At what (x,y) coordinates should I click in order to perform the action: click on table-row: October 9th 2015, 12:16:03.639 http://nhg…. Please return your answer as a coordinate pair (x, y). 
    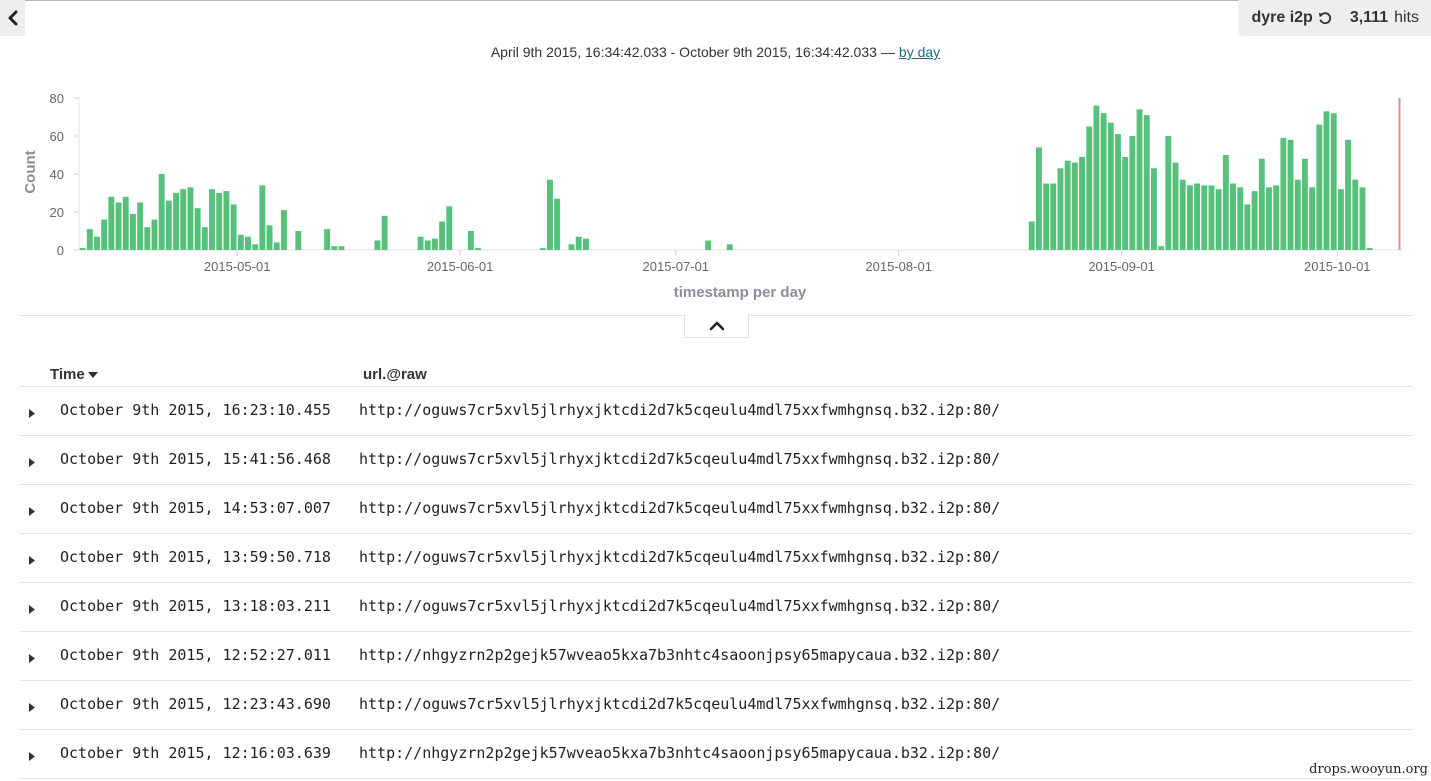
    Looking at the image, I should click on (716, 754).